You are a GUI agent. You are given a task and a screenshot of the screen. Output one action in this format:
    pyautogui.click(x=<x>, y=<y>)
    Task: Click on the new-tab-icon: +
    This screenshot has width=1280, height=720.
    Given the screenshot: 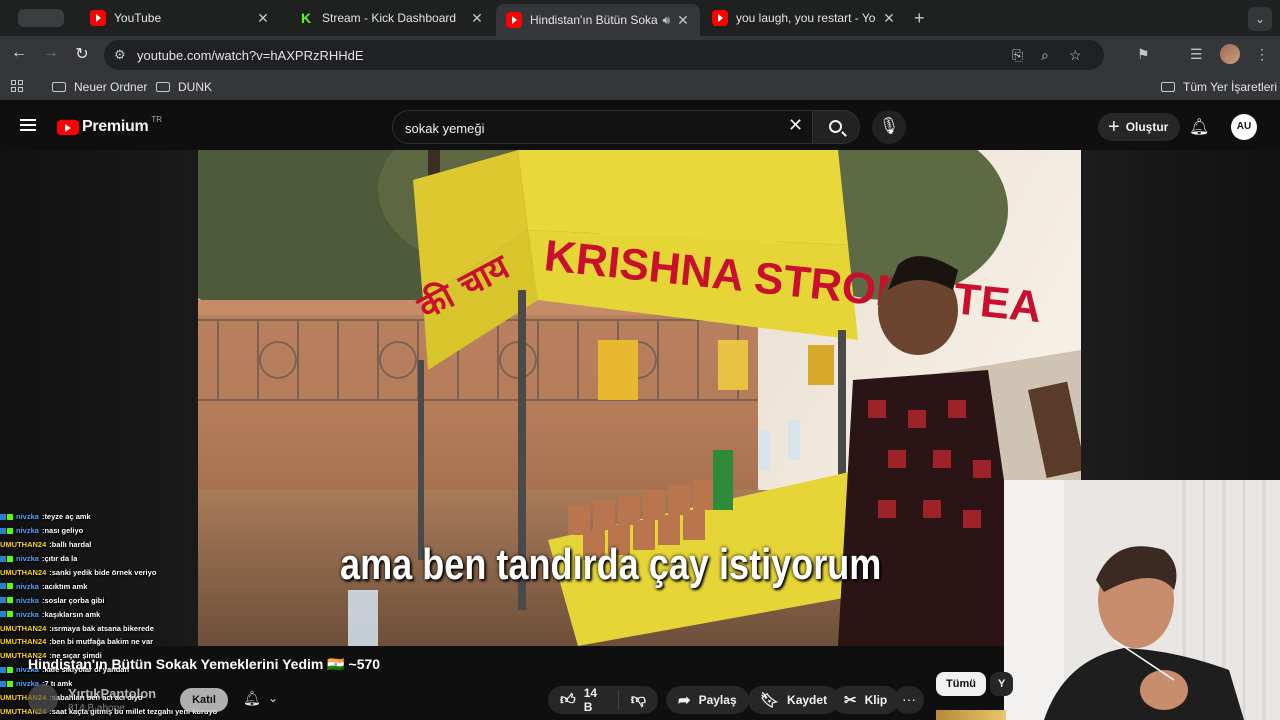 What is the action you would take?
    pyautogui.click(x=919, y=18)
    